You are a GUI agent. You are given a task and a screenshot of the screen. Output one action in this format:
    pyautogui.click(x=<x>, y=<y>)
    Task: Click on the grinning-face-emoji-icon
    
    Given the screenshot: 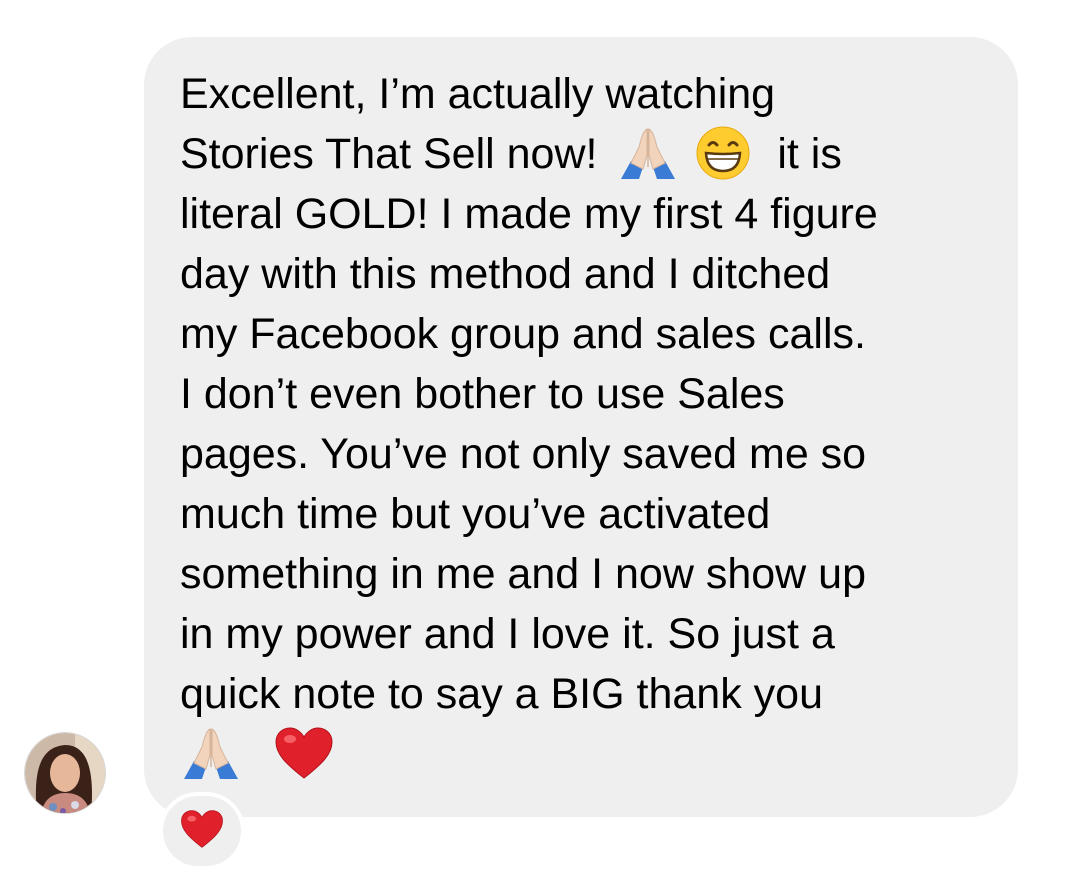 What is the action you would take?
    pyautogui.click(x=723, y=153)
    